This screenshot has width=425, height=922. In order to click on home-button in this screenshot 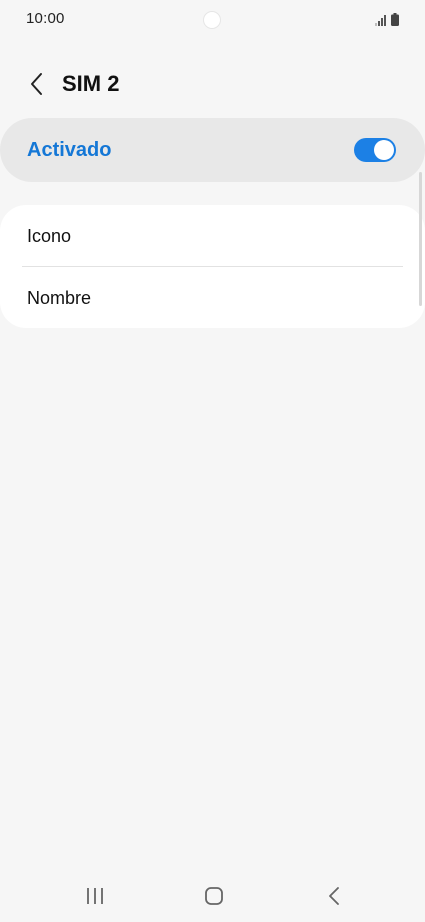, I will do `click(214, 896)`.